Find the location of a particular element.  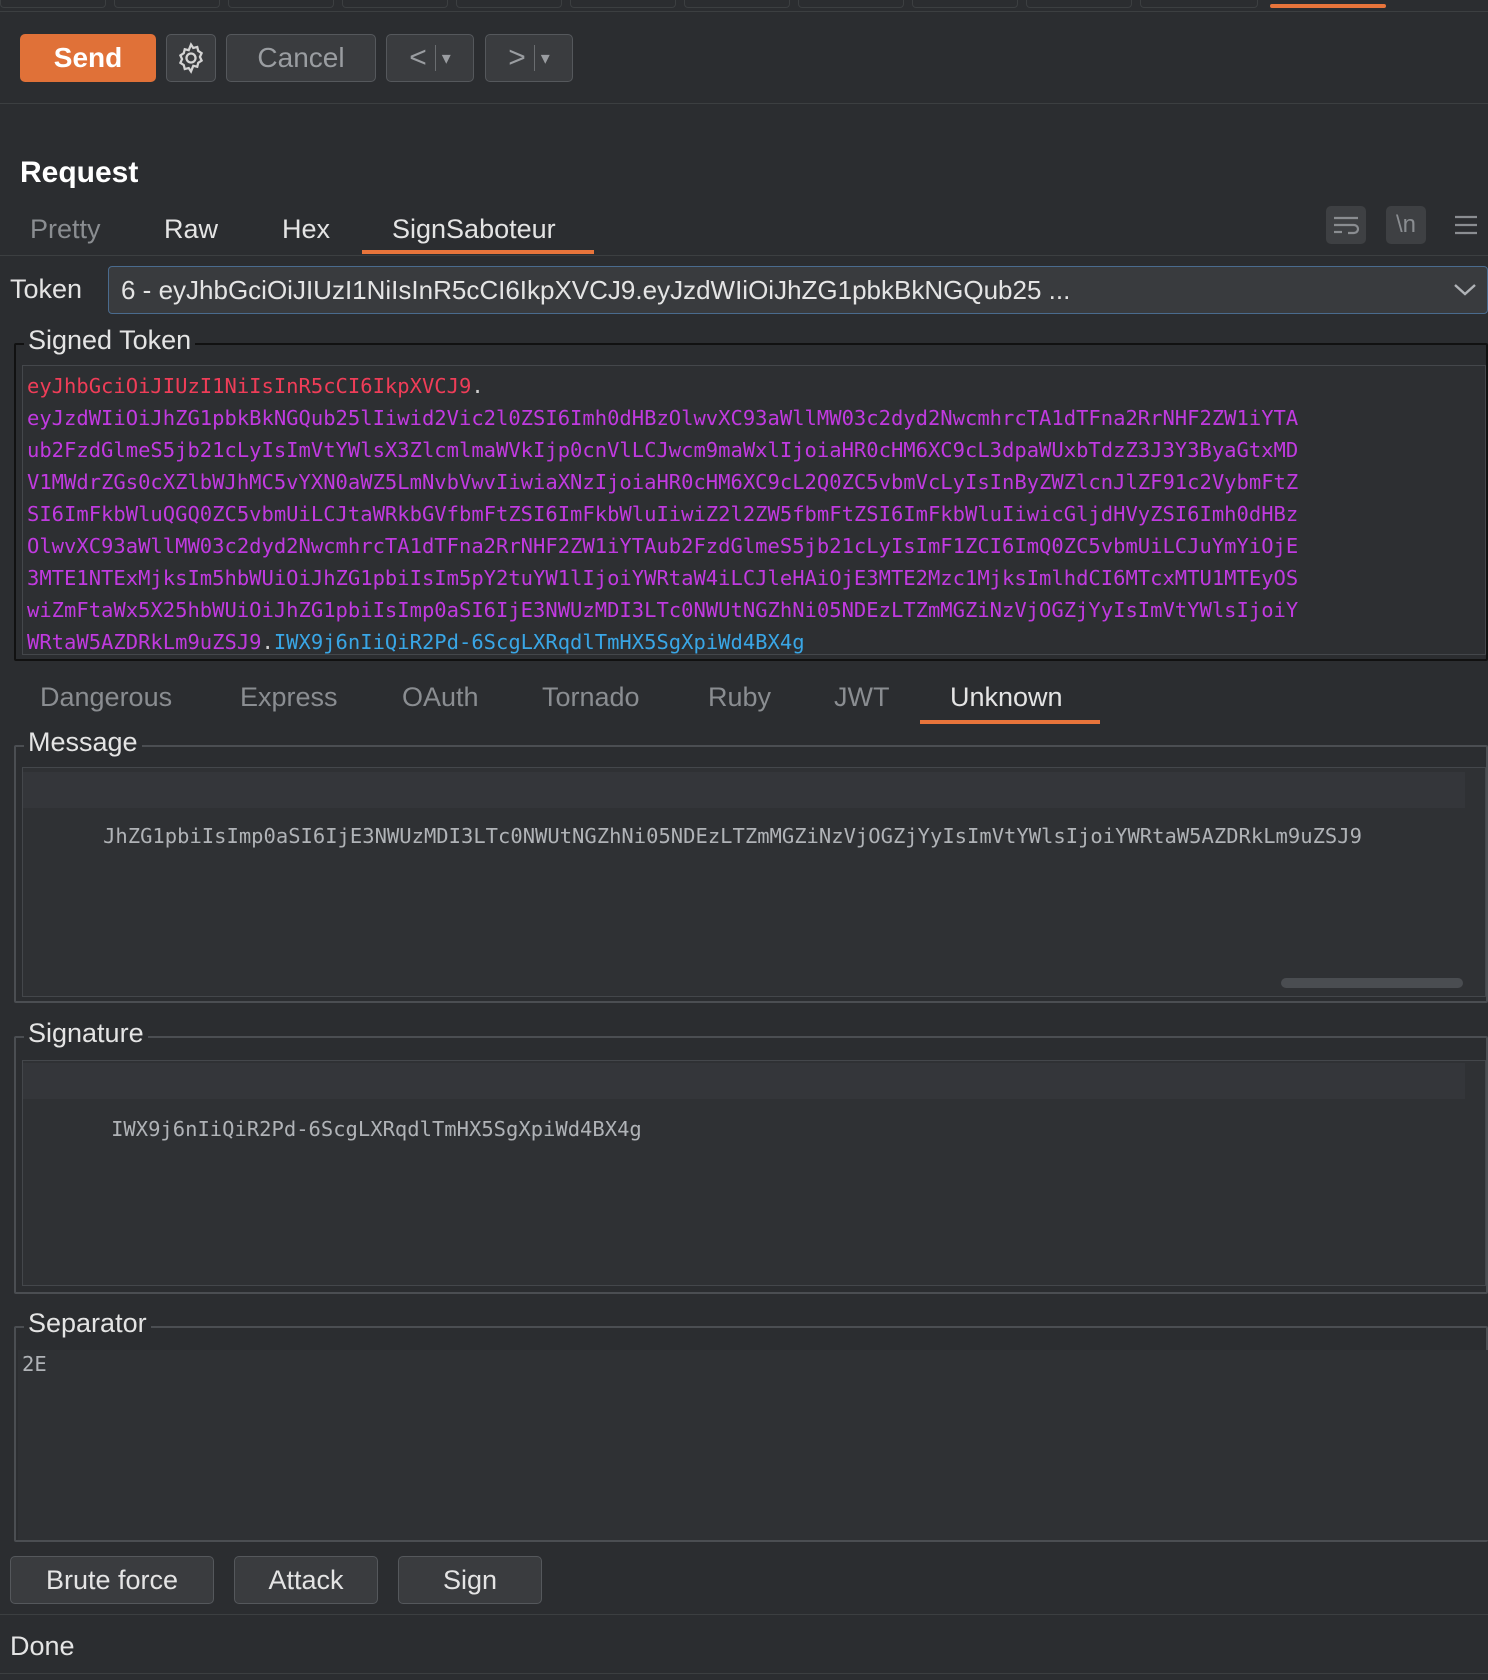

attack-button: Attack is located at coordinates (306, 1580).